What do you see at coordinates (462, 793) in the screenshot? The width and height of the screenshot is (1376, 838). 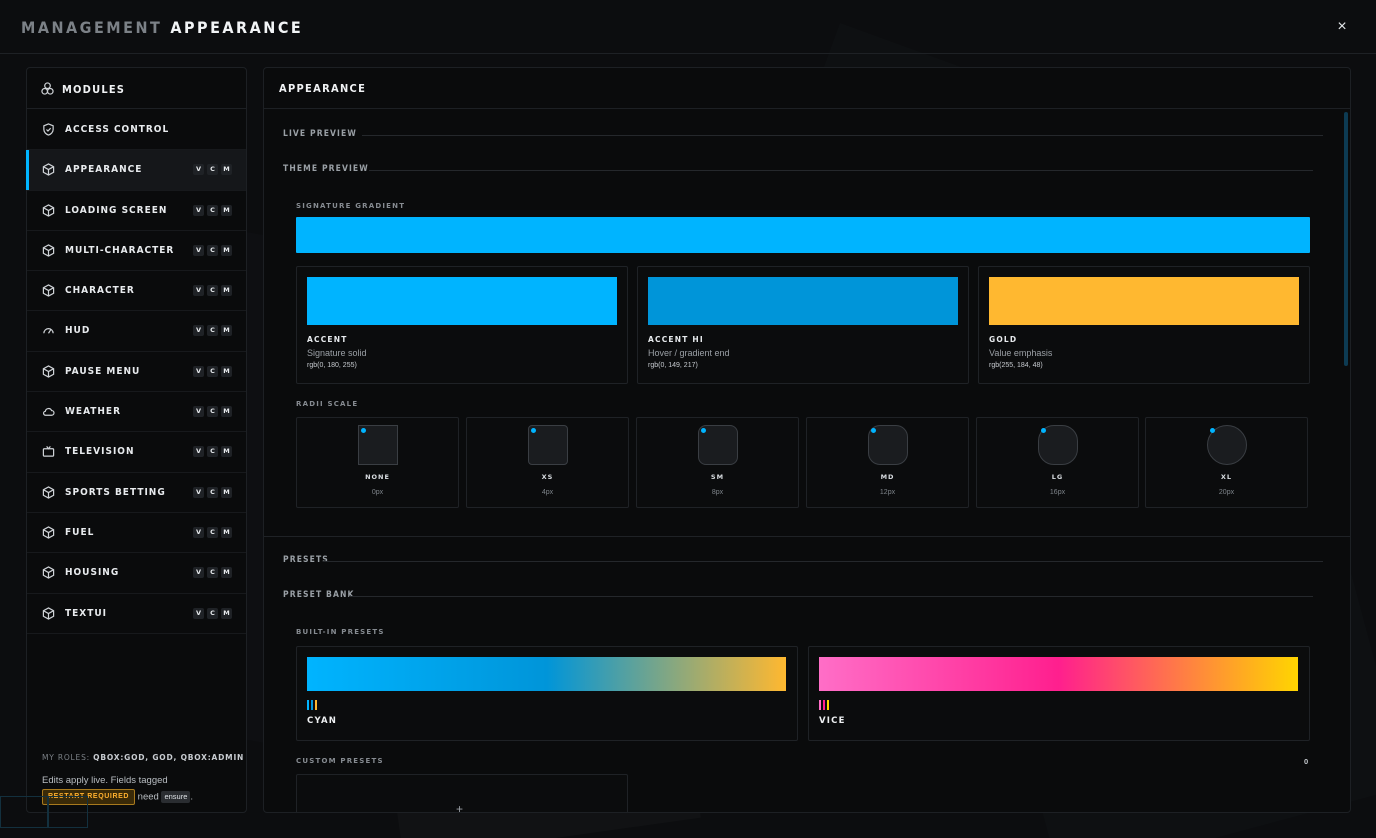 I see `add-custom-preset-button: +` at bounding box center [462, 793].